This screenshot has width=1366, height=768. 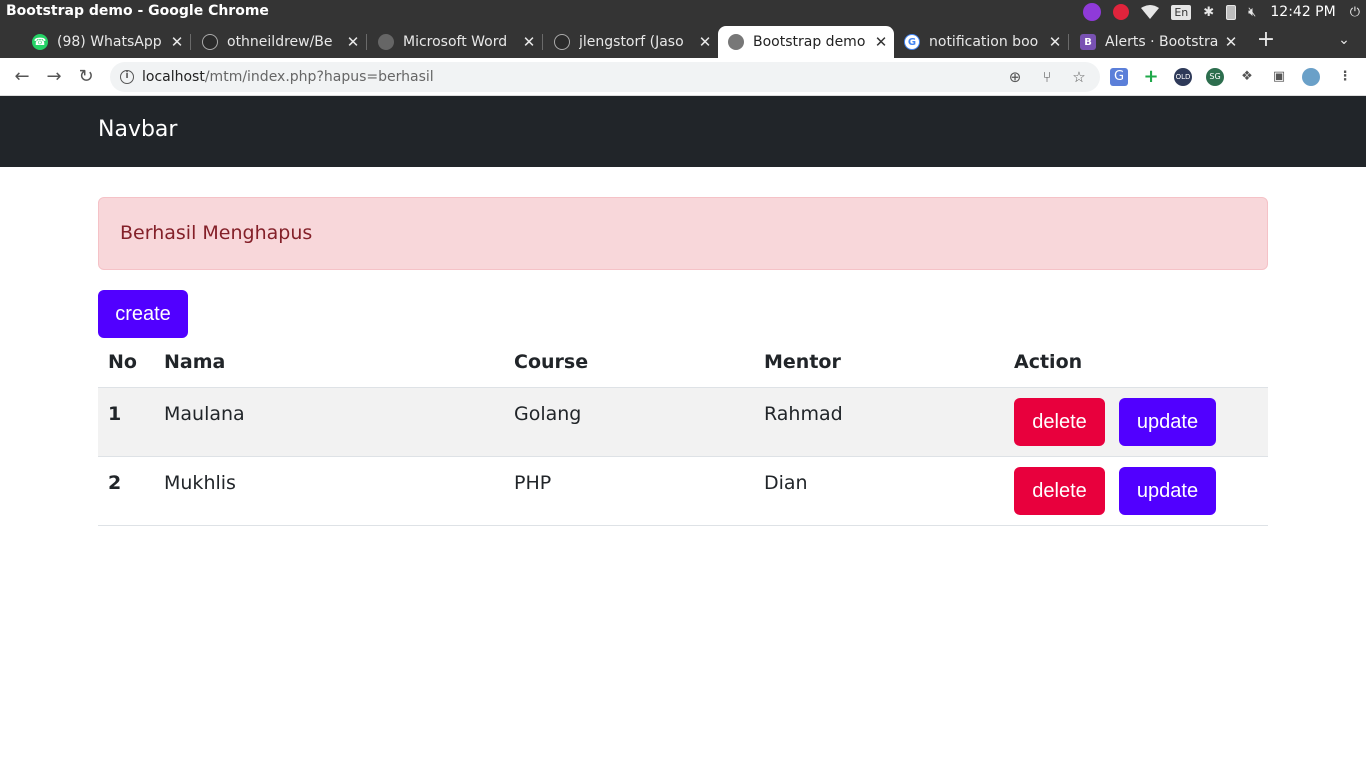 I want to click on column-header-mentor: Mentor, so click(x=802, y=362).